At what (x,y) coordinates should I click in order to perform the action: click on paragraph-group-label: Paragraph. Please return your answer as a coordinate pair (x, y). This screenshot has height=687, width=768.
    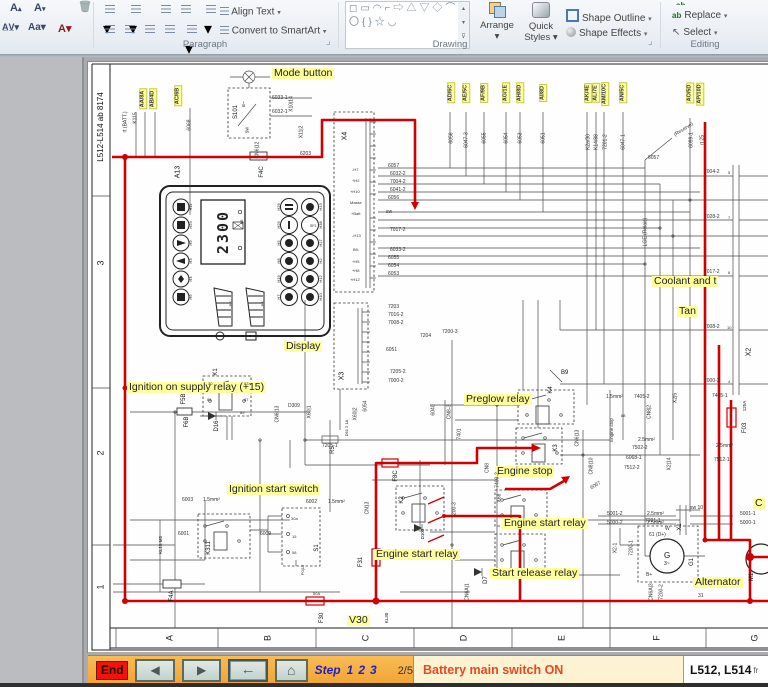
    Looking at the image, I should click on (205, 44).